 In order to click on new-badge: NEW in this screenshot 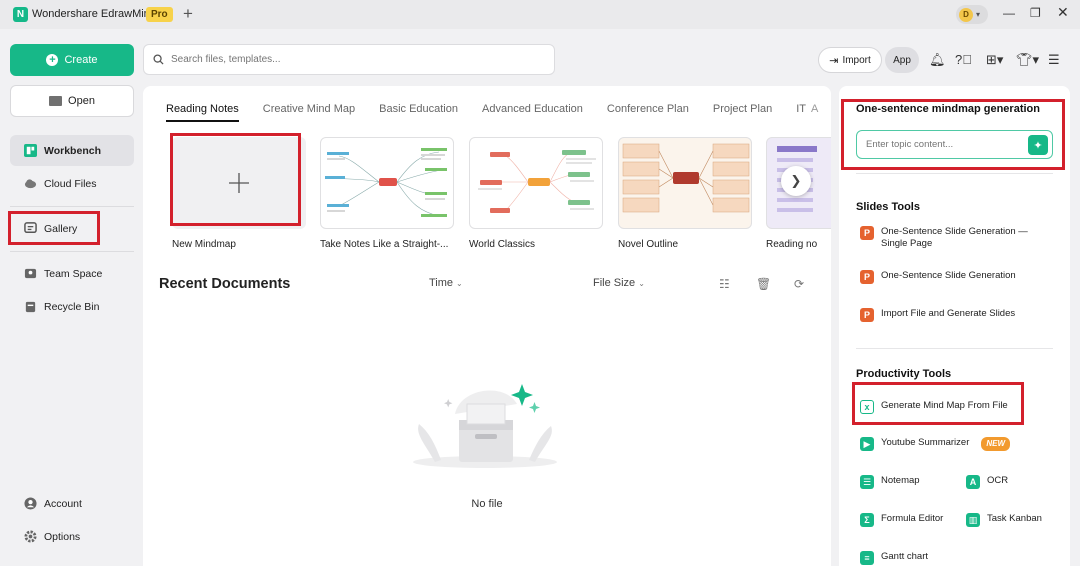, I will do `click(996, 444)`.